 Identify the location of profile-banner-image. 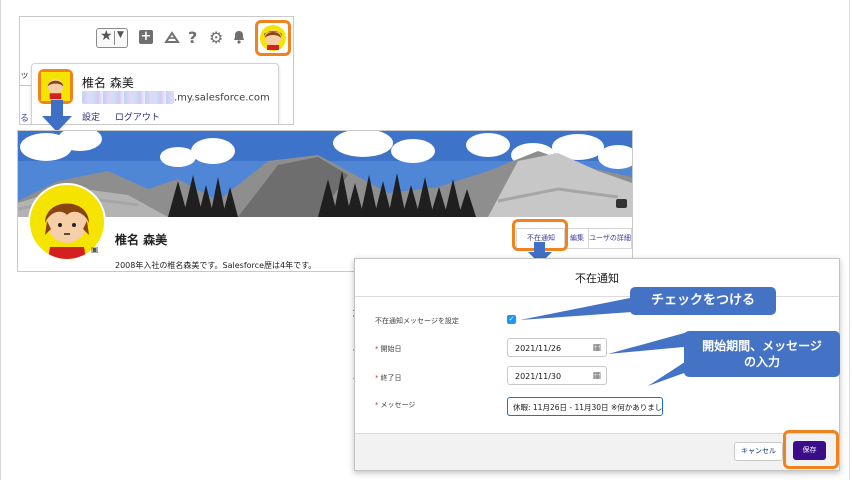
(325, 174).